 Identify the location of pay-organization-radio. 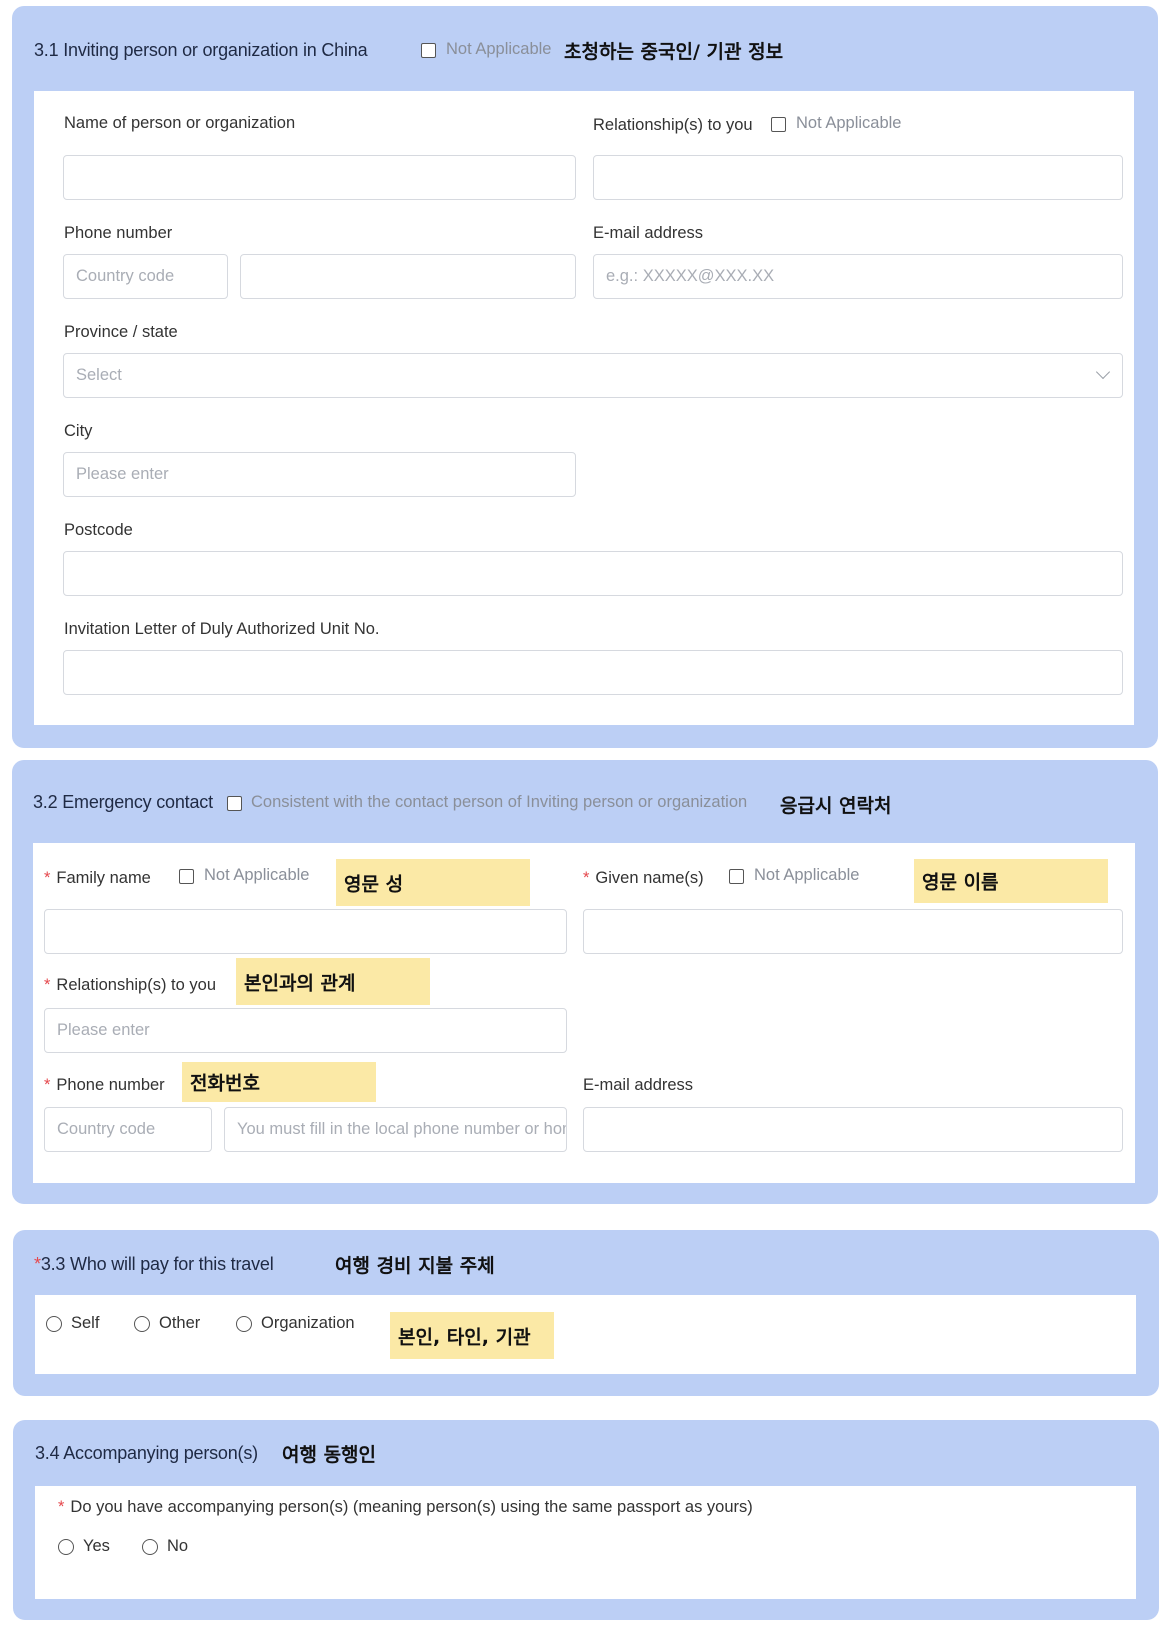
(244, 1324).